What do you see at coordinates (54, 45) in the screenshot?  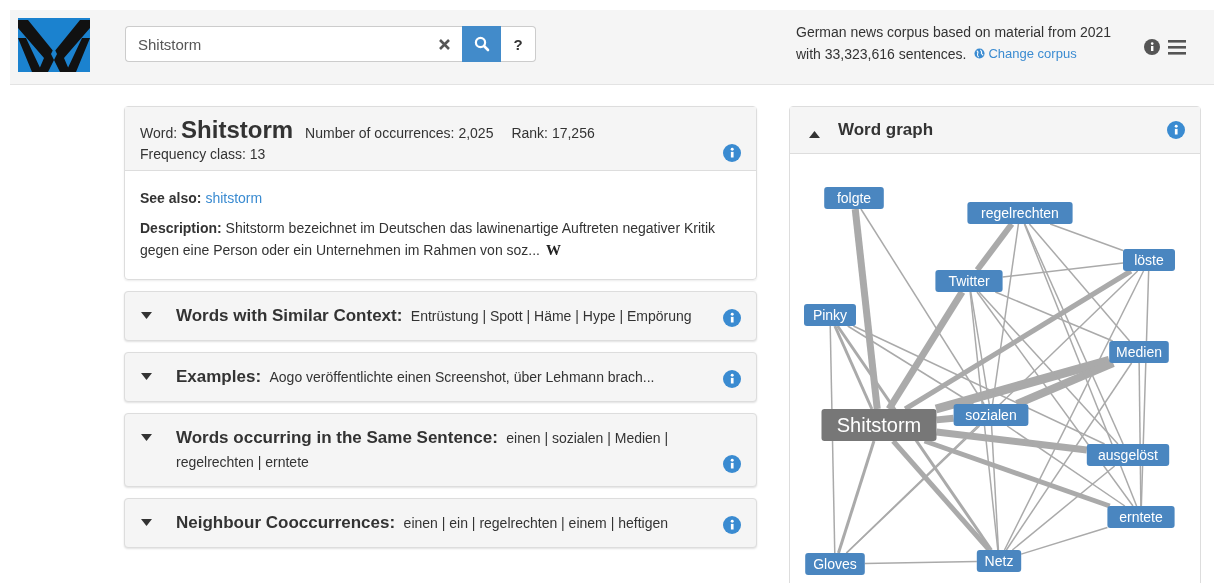 I see `logo-icon` at bounding box center [54, 45].